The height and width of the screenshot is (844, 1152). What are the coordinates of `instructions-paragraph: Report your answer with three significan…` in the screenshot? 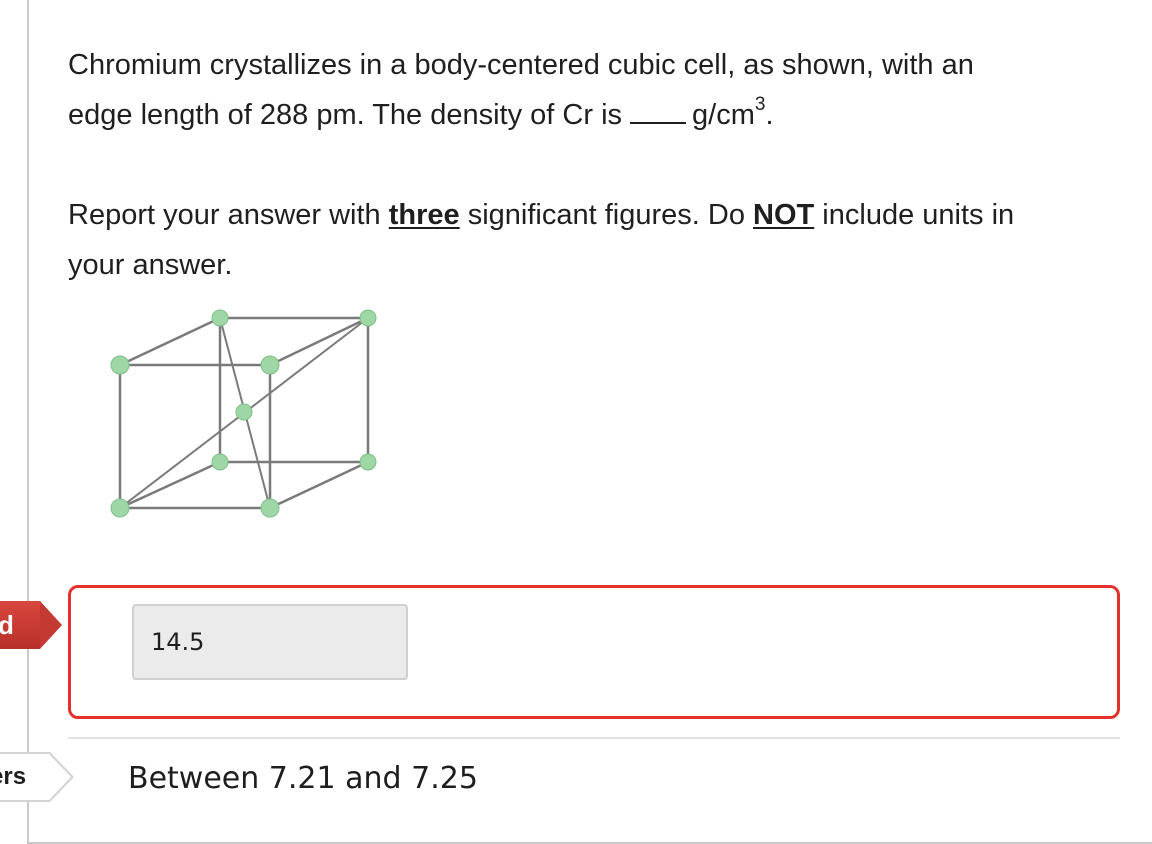 It's located at (598, 240).